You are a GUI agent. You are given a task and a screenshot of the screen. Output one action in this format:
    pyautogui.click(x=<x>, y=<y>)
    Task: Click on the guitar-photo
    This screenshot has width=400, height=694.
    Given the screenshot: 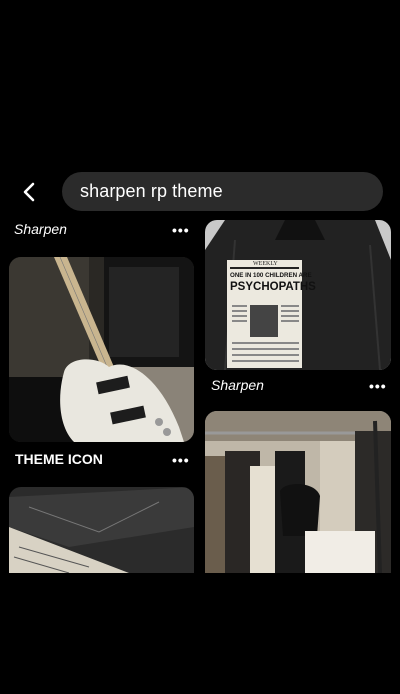 What is the action you would take?
    pyautogui.click(x=101, y=349)
    